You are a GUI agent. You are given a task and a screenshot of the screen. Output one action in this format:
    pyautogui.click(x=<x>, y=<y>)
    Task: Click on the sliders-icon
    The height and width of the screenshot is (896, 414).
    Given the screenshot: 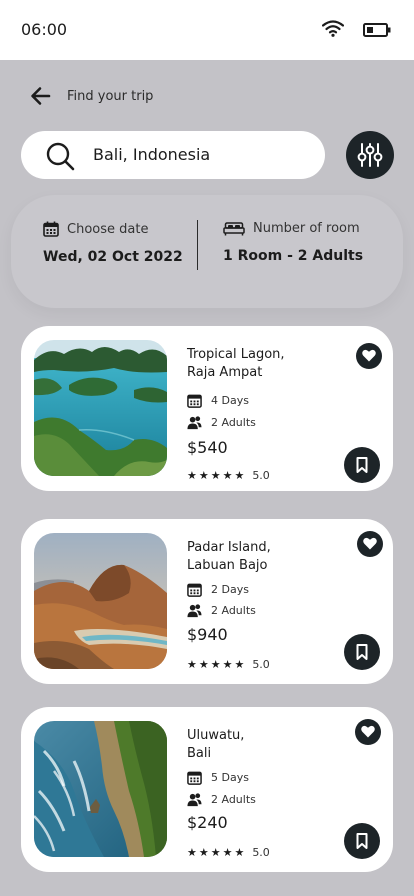 What is the action you would take?
    pyautogui.click(x=370, y=155)
    